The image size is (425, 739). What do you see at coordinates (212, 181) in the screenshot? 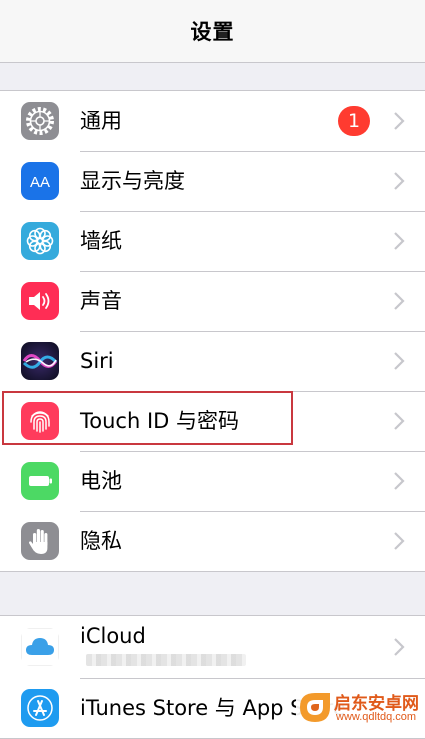
I see `settings-row-display-brightness: AA 显示与亮度` at bounding box center [212, 181].